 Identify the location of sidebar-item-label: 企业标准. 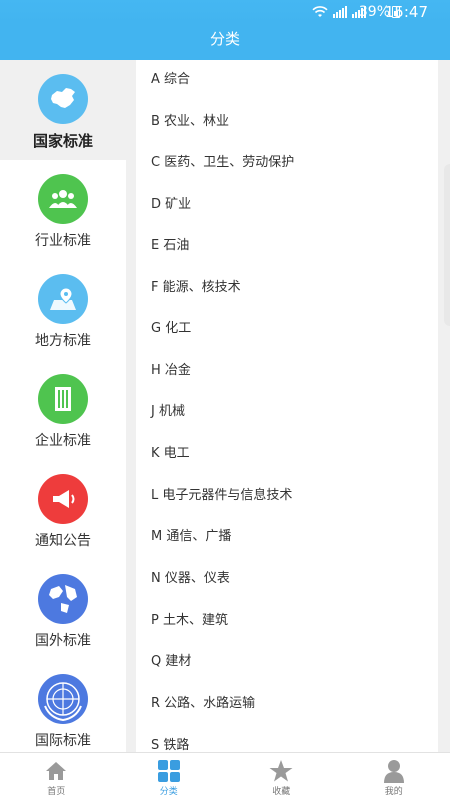
(63, 441).